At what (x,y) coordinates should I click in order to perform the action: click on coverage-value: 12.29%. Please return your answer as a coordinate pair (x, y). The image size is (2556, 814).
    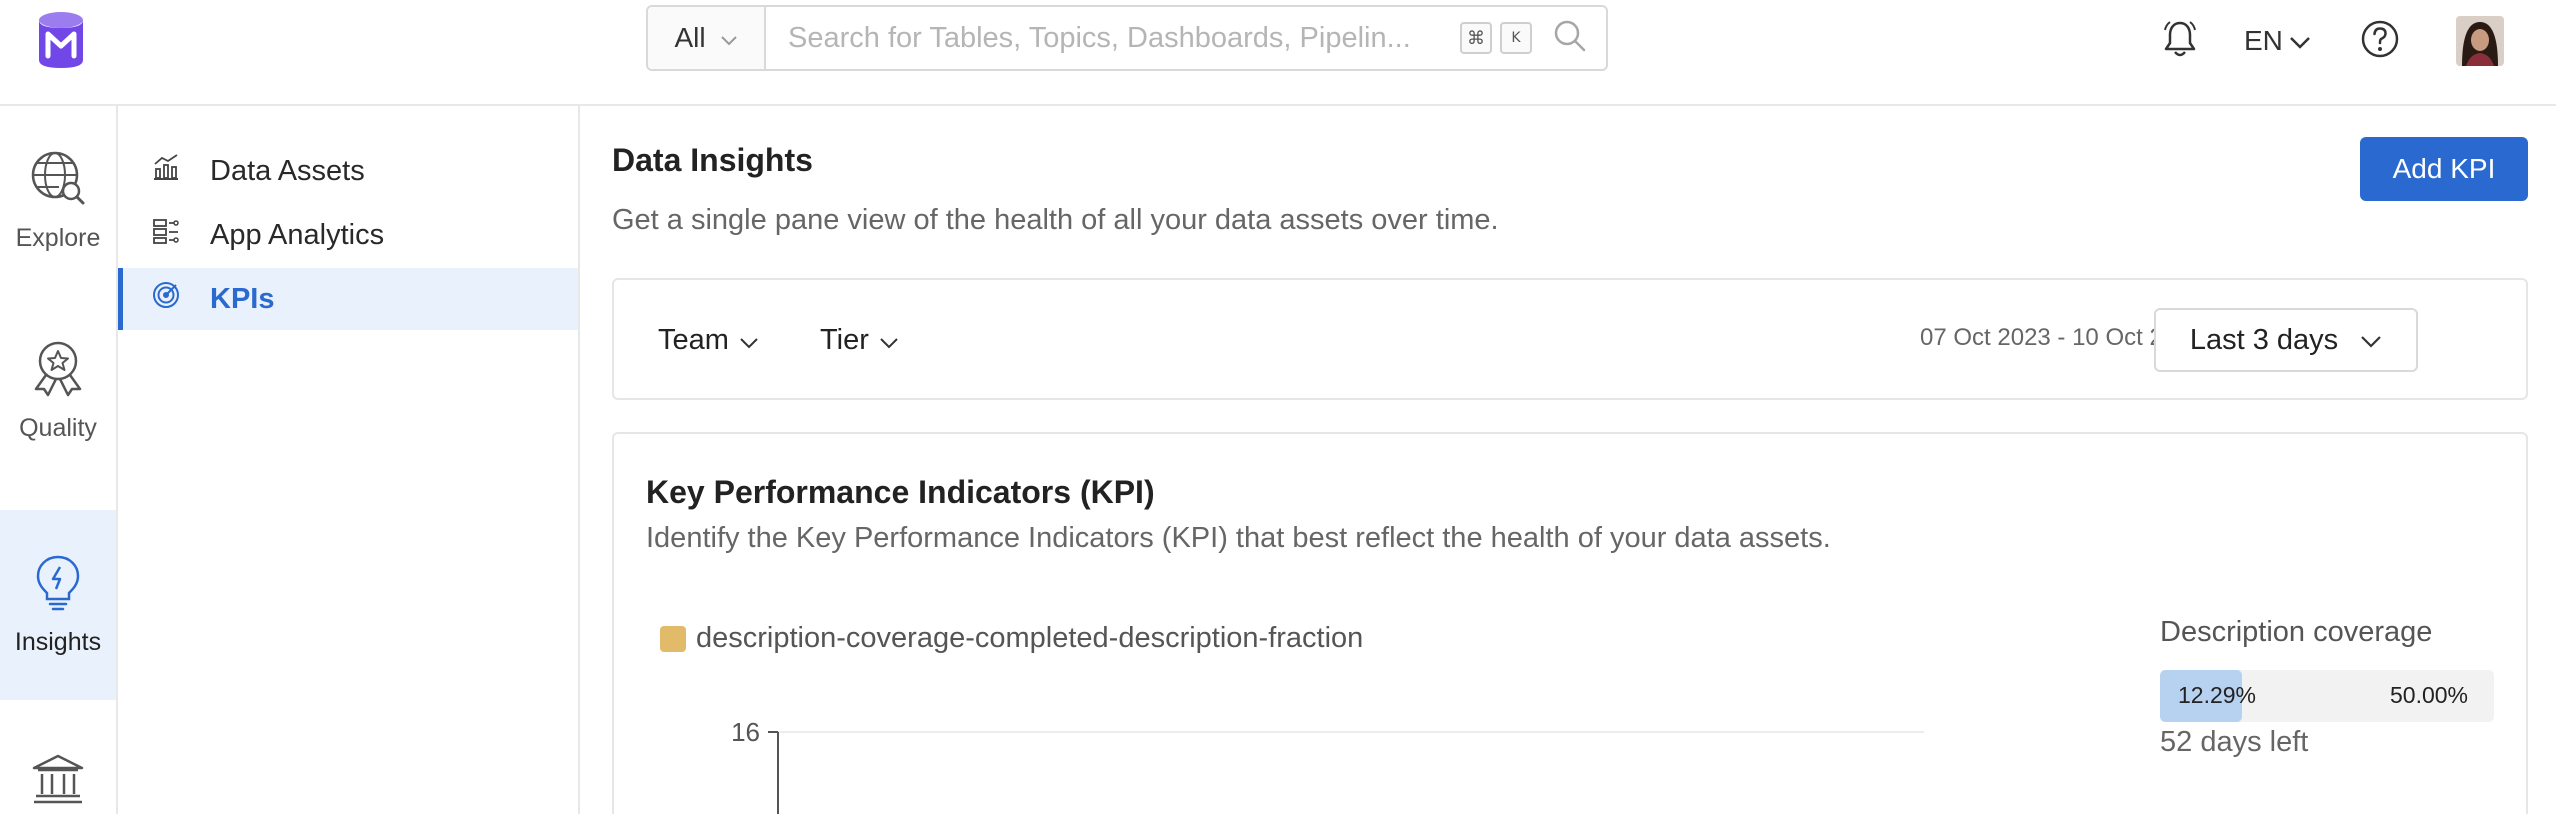
    Looking at the image, I should click on (2217, 695).